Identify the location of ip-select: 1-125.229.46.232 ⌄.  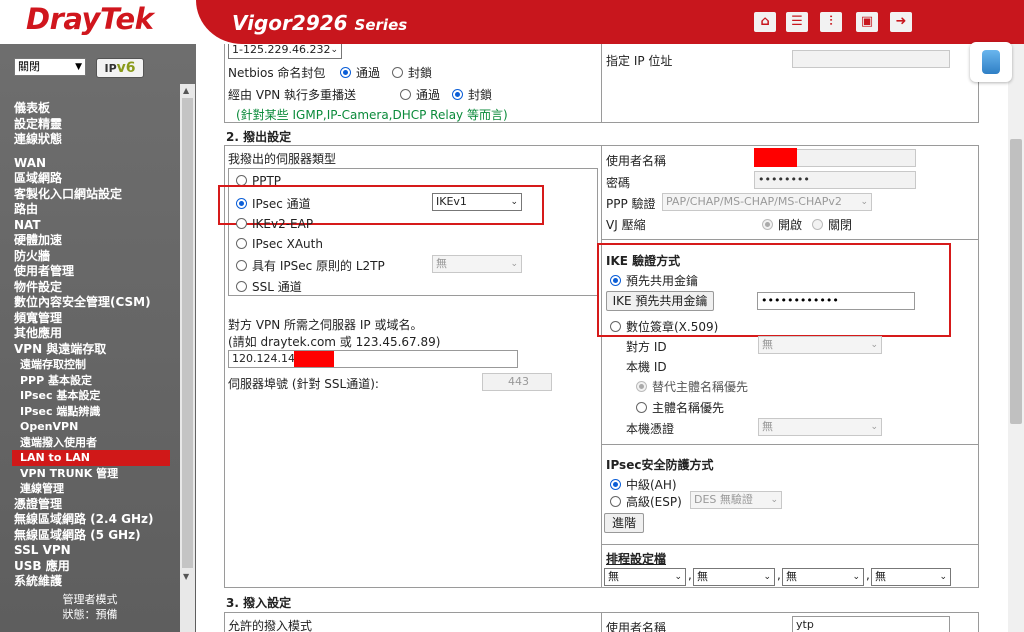
(285, 51).